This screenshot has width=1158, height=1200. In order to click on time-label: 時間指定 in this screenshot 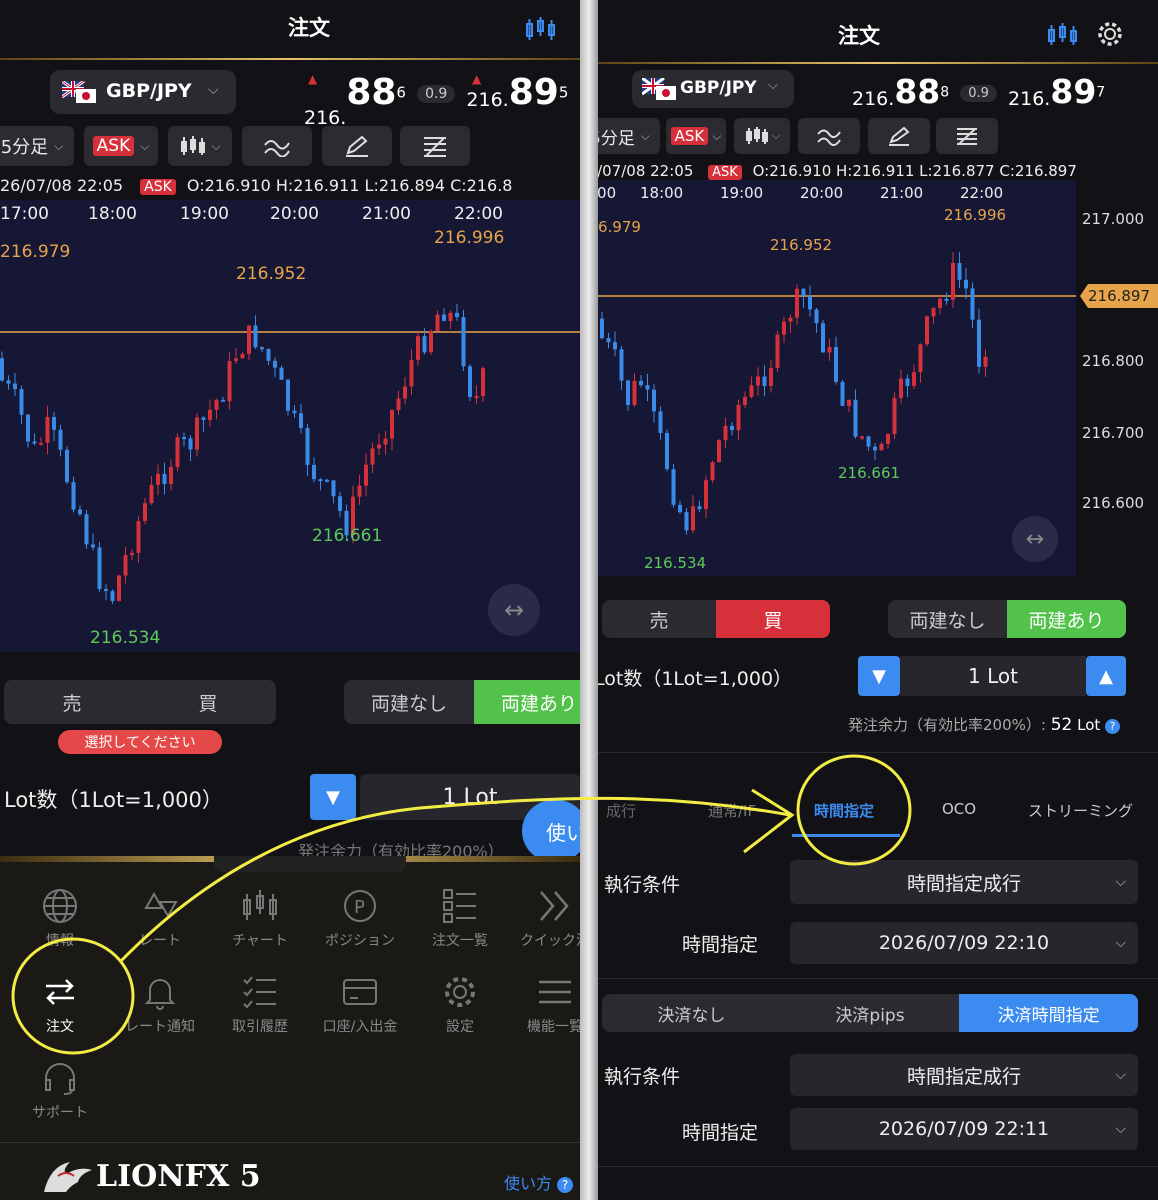, I will do `click(720, 945)`.